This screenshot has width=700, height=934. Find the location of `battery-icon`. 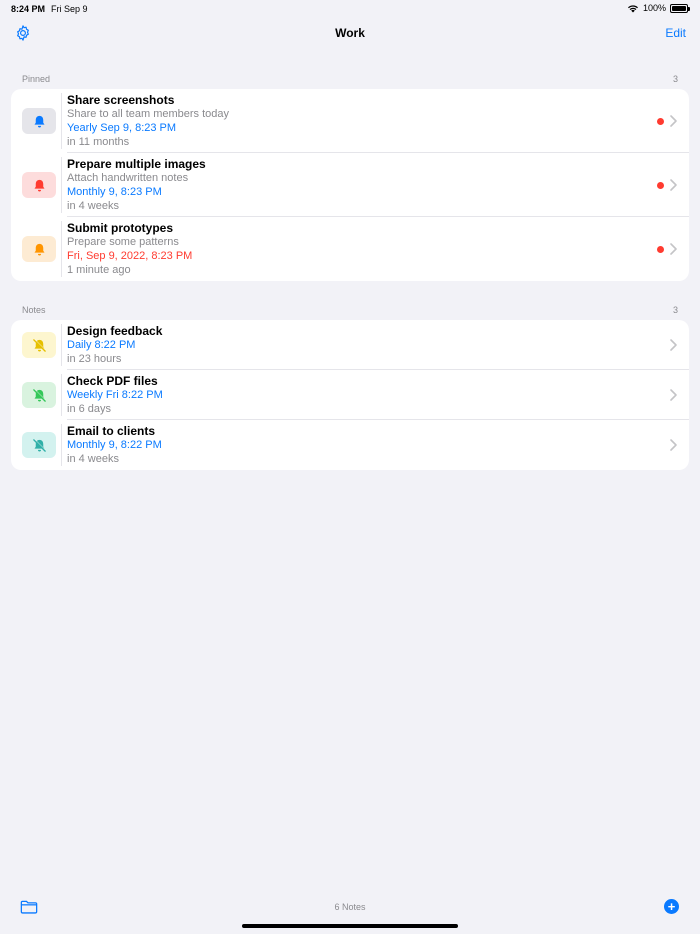

battery-icon is located at coordinates (680, 8).